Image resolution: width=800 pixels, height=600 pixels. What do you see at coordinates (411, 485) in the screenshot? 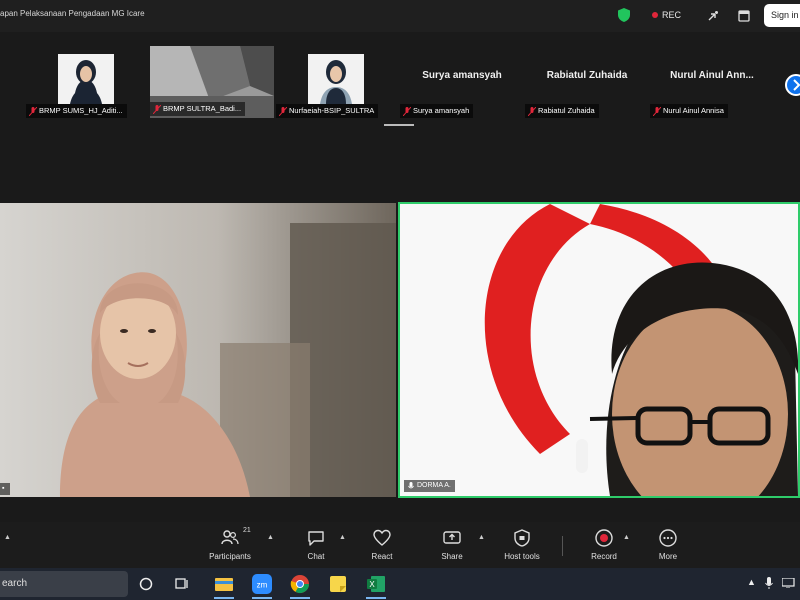
I see `mic-on-icon` at bounding box center [411, 485].